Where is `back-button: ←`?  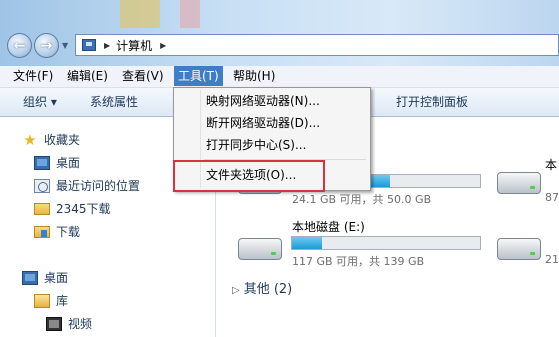 back-button: ← is located at coordinates (19, 45).